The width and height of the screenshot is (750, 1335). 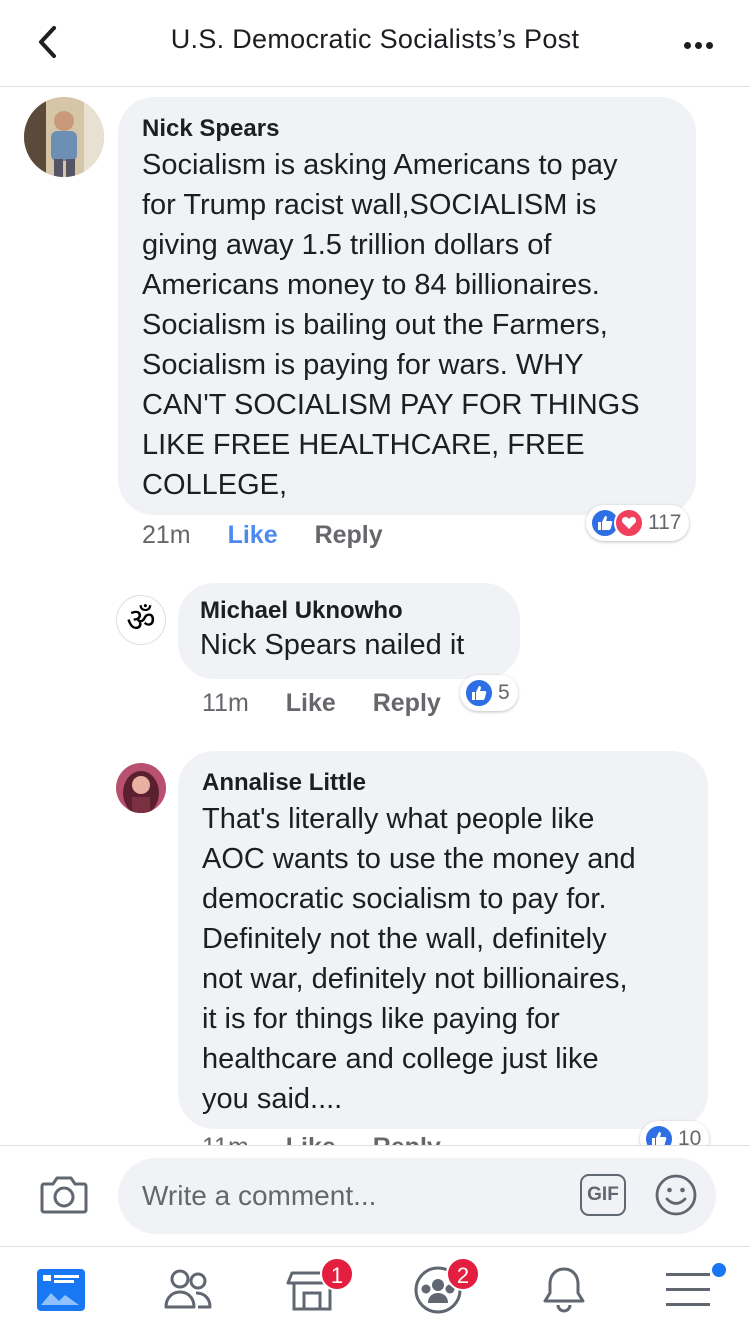 What do you see at coordinates (215, 485) in the screenshot?
I see `text-line: COLLEGE,` at bounding box center [215, 485].